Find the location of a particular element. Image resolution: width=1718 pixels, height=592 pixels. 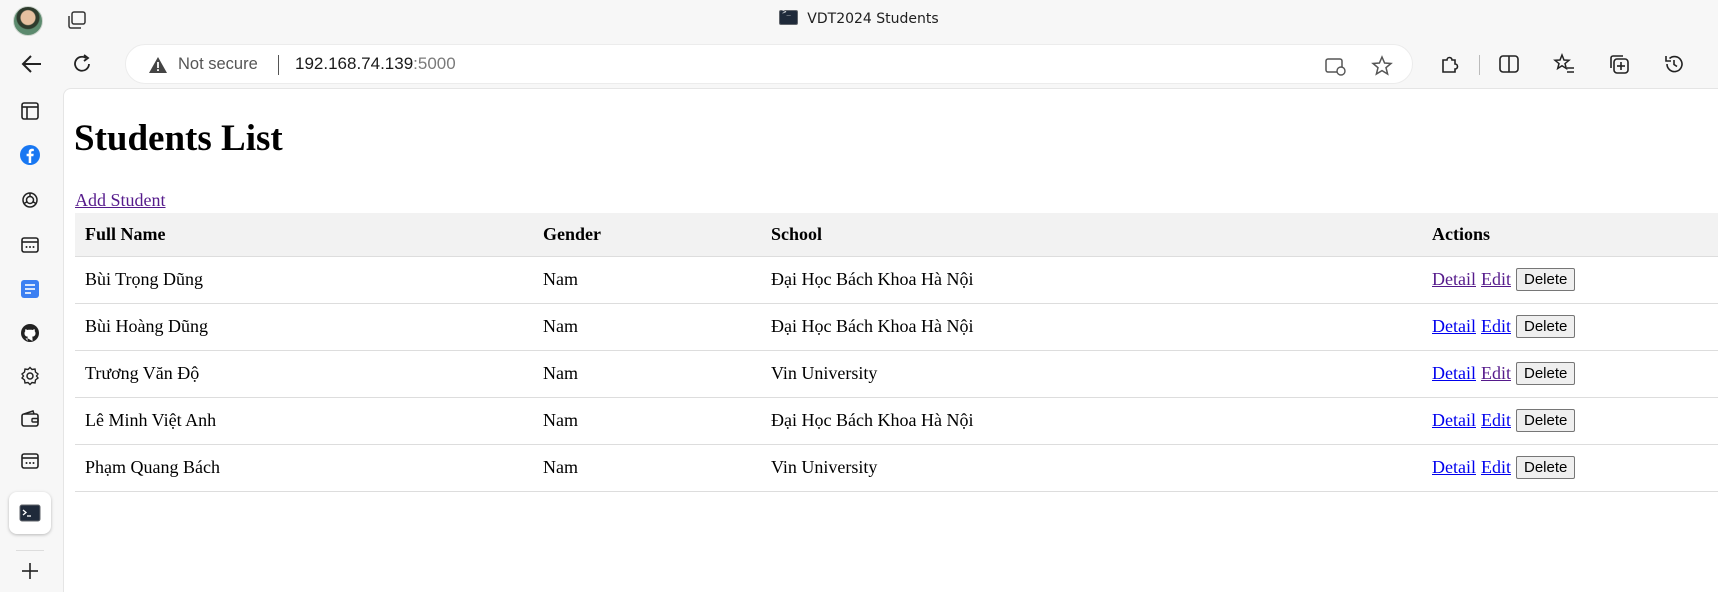

sidebar-item-docs is located at coordinates (30, 289).